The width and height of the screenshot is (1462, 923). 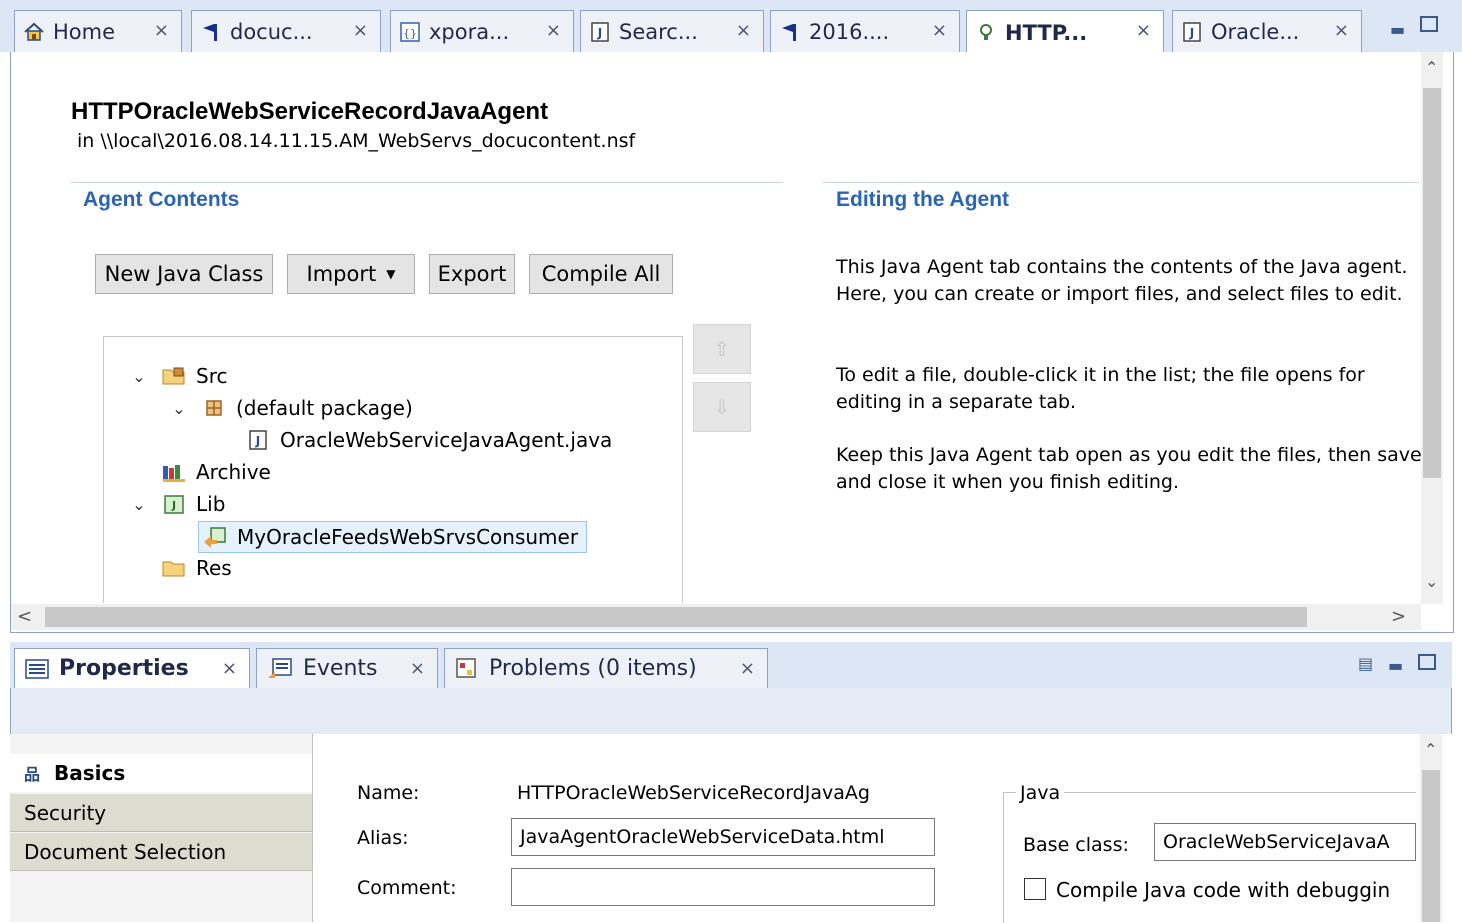 What do you see at coordinates (391, 274) in the screenshot?
I see `dropdown-arrow-icon: ▼` at bounding box center [391, 274].